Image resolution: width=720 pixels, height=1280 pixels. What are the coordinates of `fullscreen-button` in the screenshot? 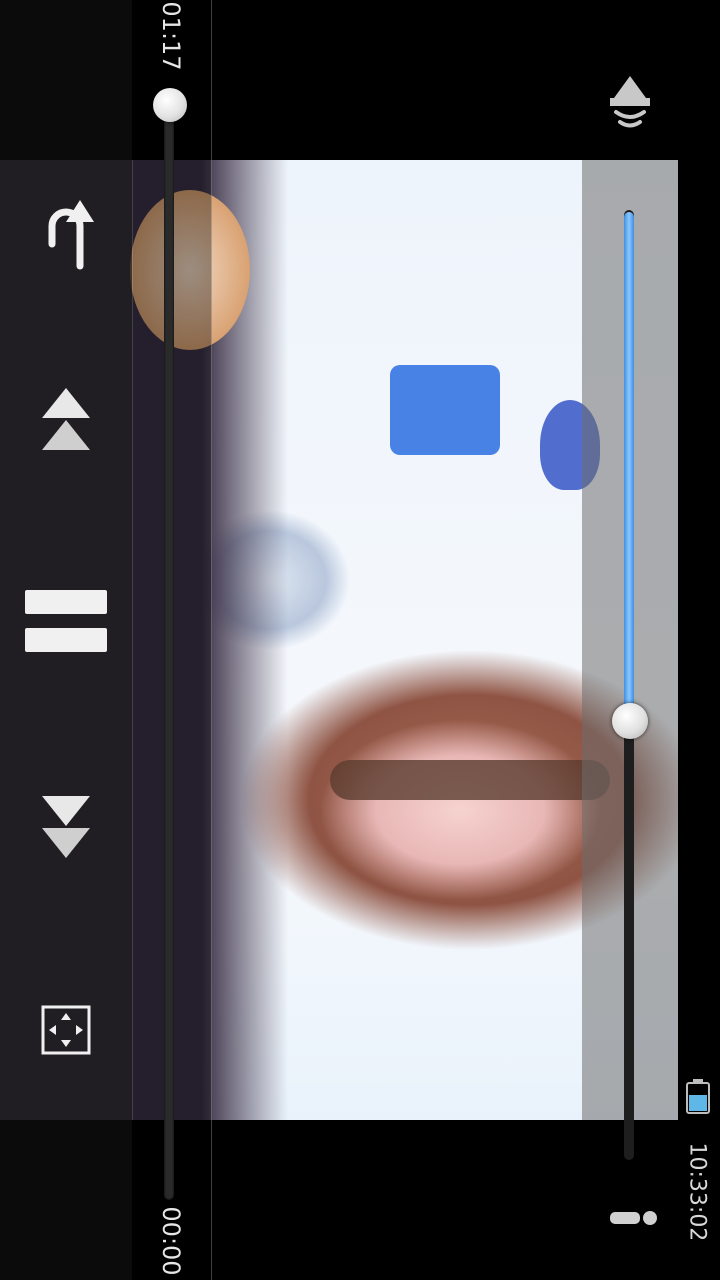 It's located at (66, 1030).